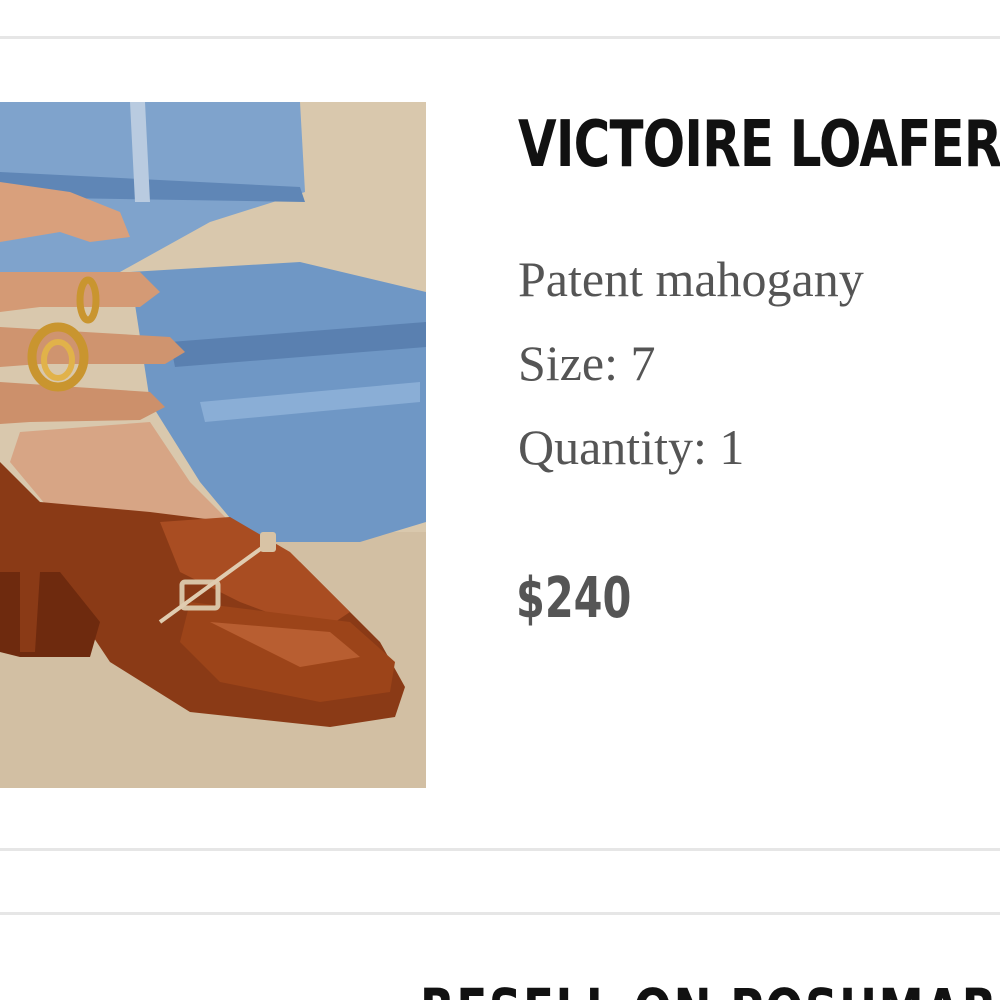  What do you see at coordinates (710, 988) in the screenshot?
I see `resell-on-poshmark-button: RESELL ON POSHMARK` at bounding box center [710, 988].